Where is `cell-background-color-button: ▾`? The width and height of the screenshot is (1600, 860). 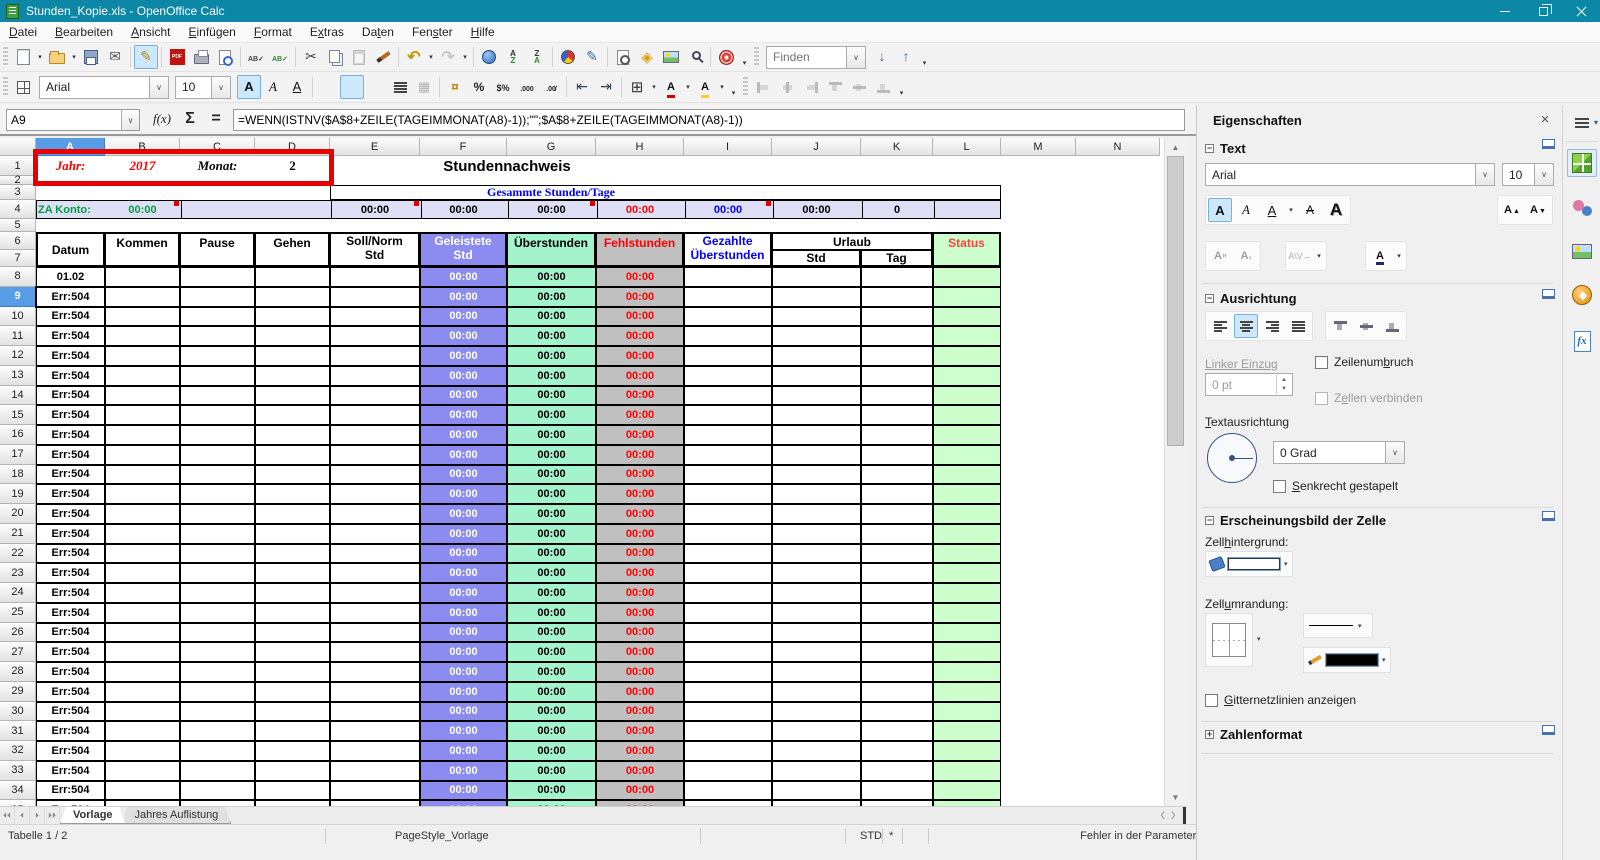 cell-background-color-button: ▾ is located at coordinates (1249, 564).